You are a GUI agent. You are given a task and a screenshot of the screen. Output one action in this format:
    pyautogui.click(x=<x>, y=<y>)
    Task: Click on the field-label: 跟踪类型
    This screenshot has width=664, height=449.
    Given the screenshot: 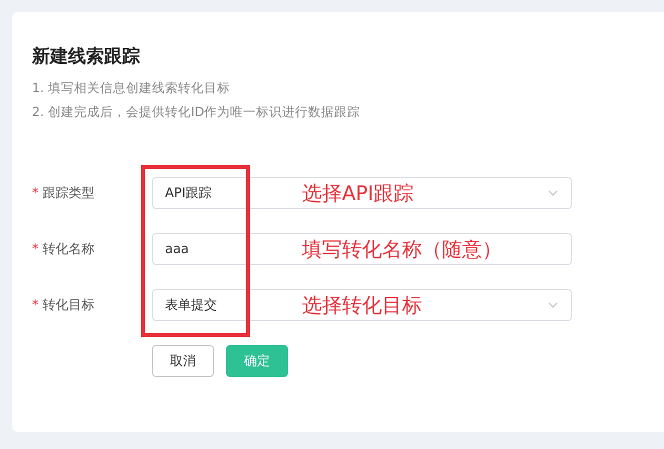 What is the action you would take?
    pyautogui.click(x=68, y=193)
    